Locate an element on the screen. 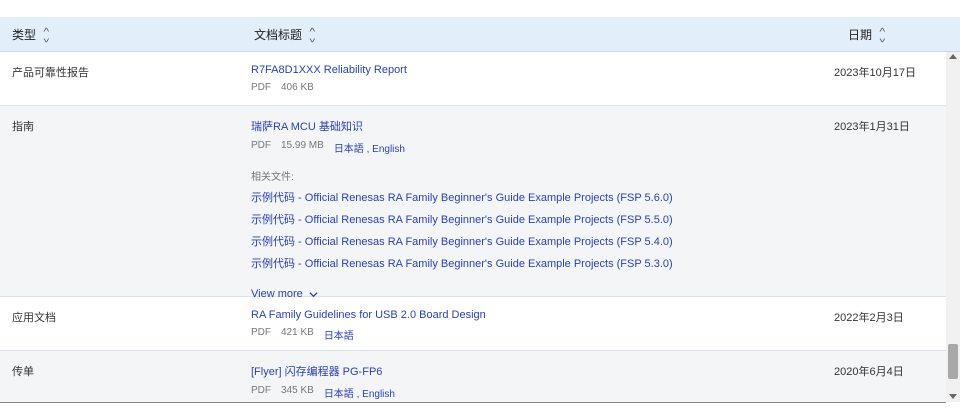  doc-meta: PDF 345 KB 日本語 , English is located at coordinates (531, 392).